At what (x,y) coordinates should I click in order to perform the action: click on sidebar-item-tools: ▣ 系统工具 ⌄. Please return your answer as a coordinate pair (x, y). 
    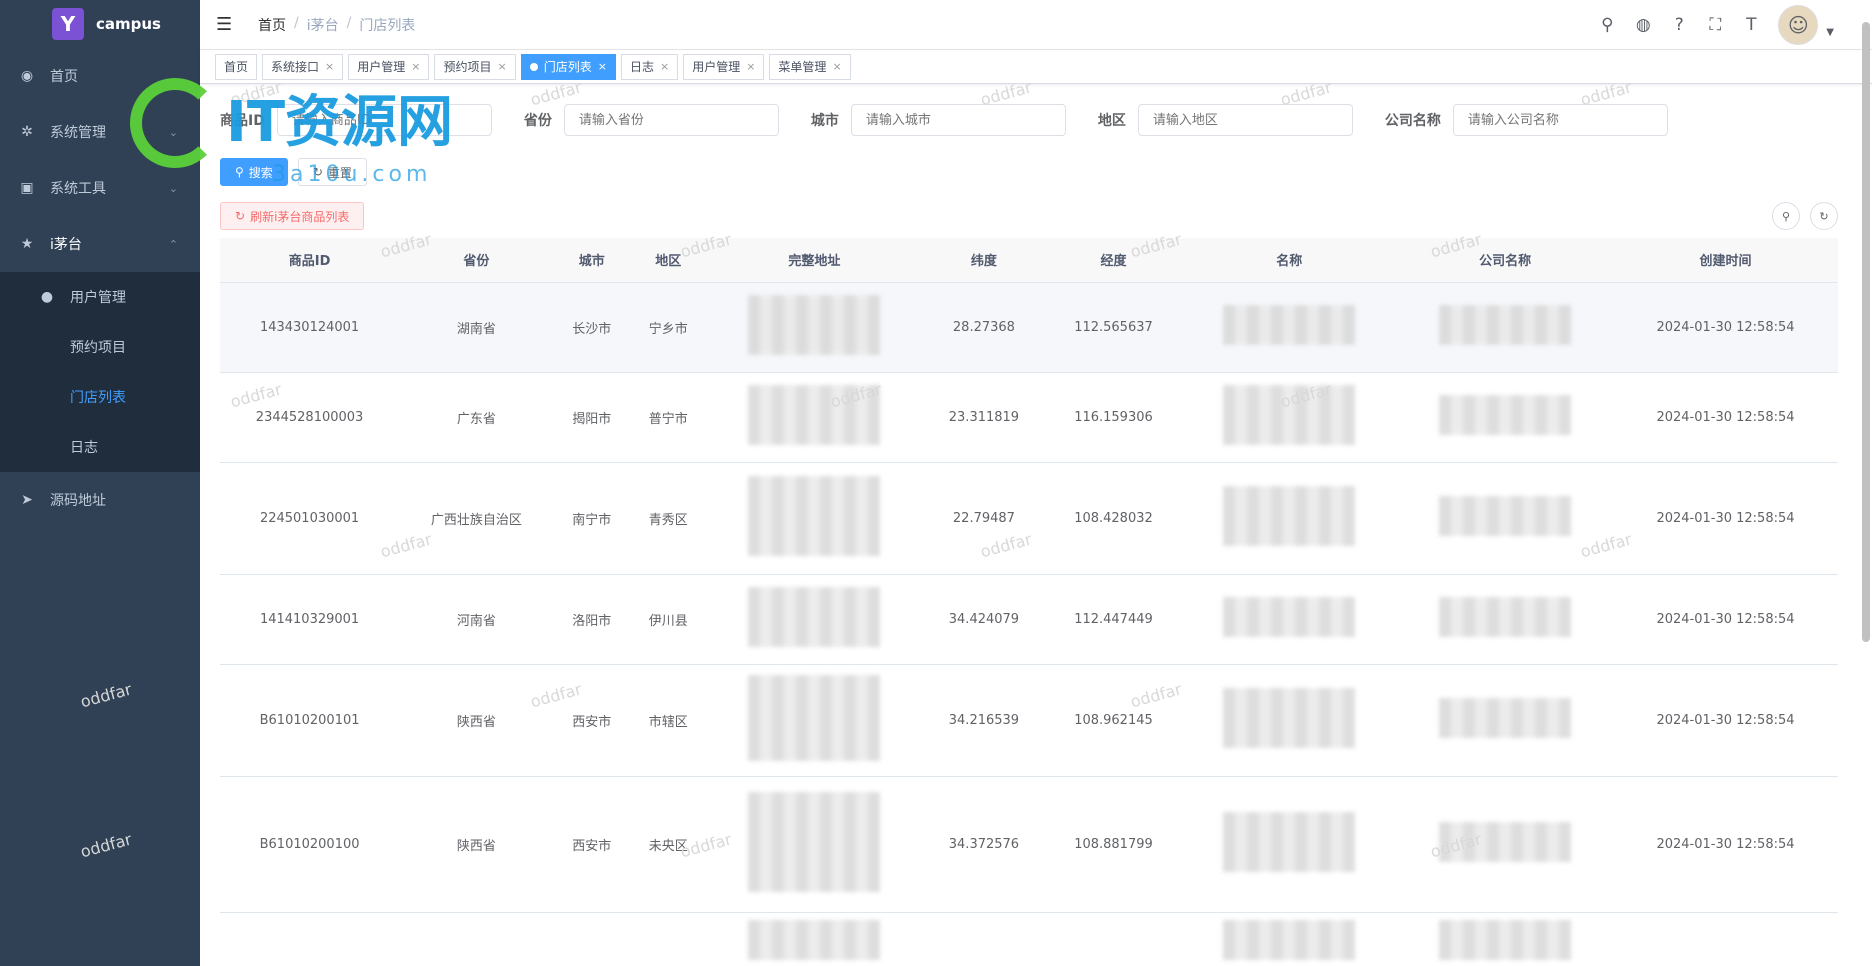
    Looking at the image, I should click on (100, 188).